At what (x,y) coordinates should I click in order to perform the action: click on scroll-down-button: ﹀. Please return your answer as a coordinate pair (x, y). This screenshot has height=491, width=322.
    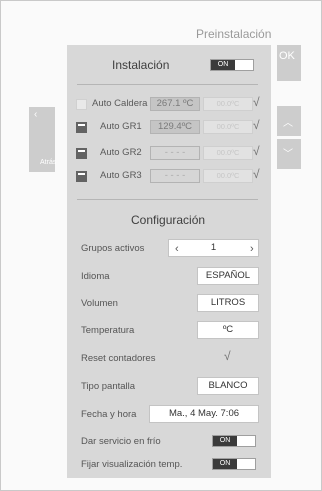
    Looking at the image, I should click on (289, 154).